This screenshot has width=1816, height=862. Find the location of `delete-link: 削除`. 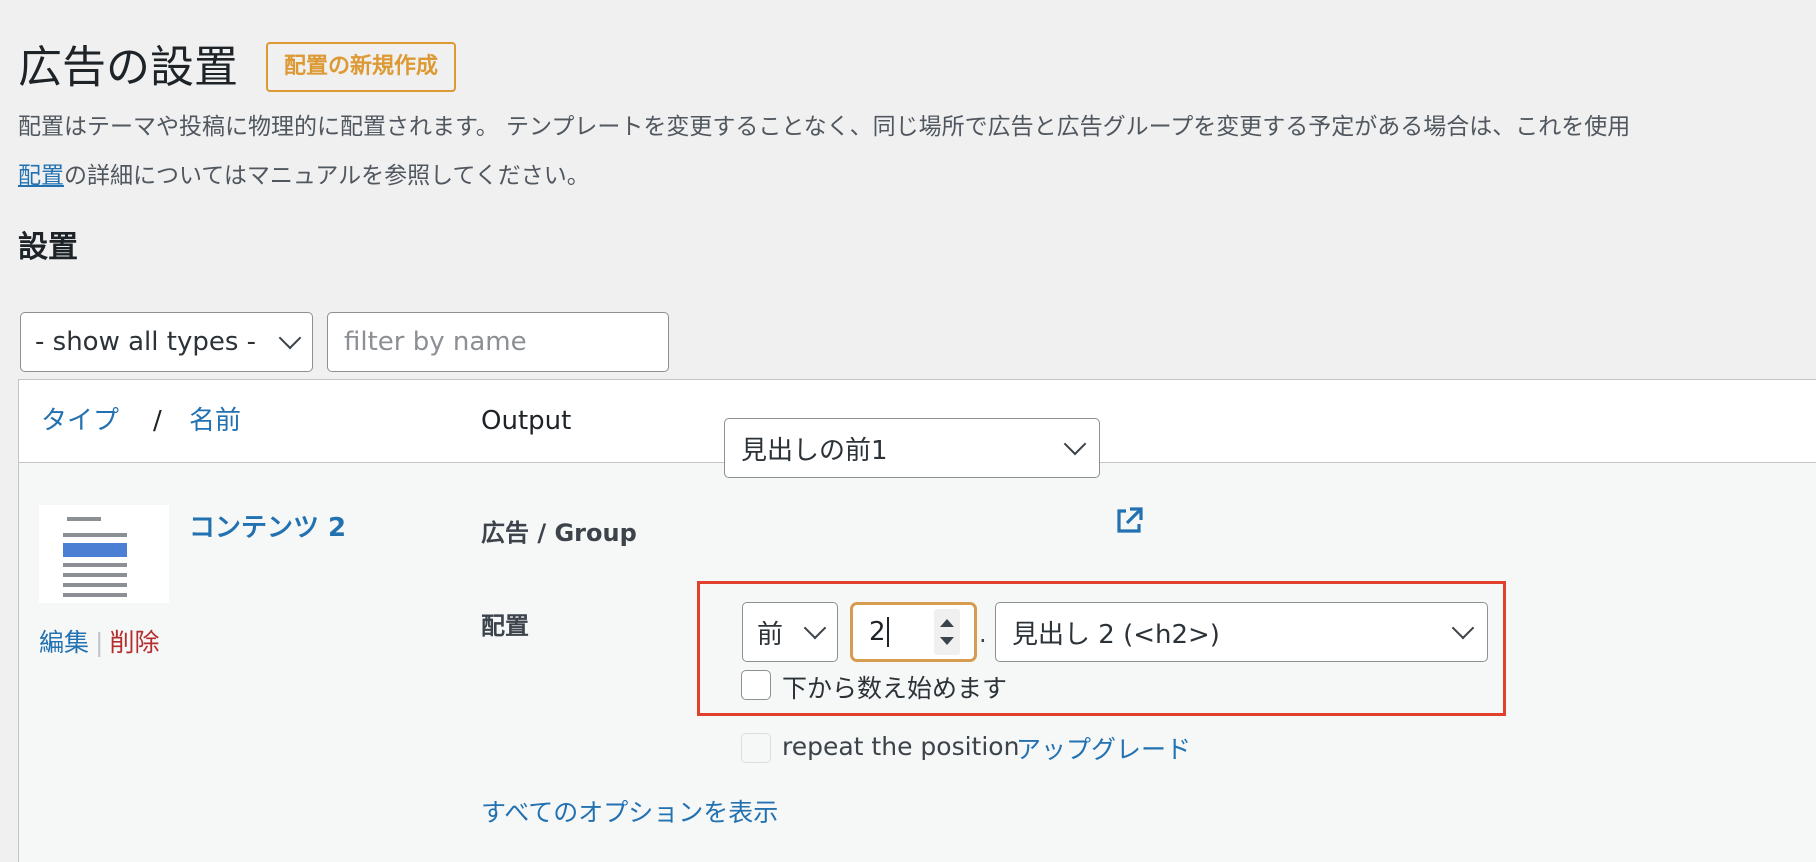

delete-link: 削除 is located at coordinates (134, 642).